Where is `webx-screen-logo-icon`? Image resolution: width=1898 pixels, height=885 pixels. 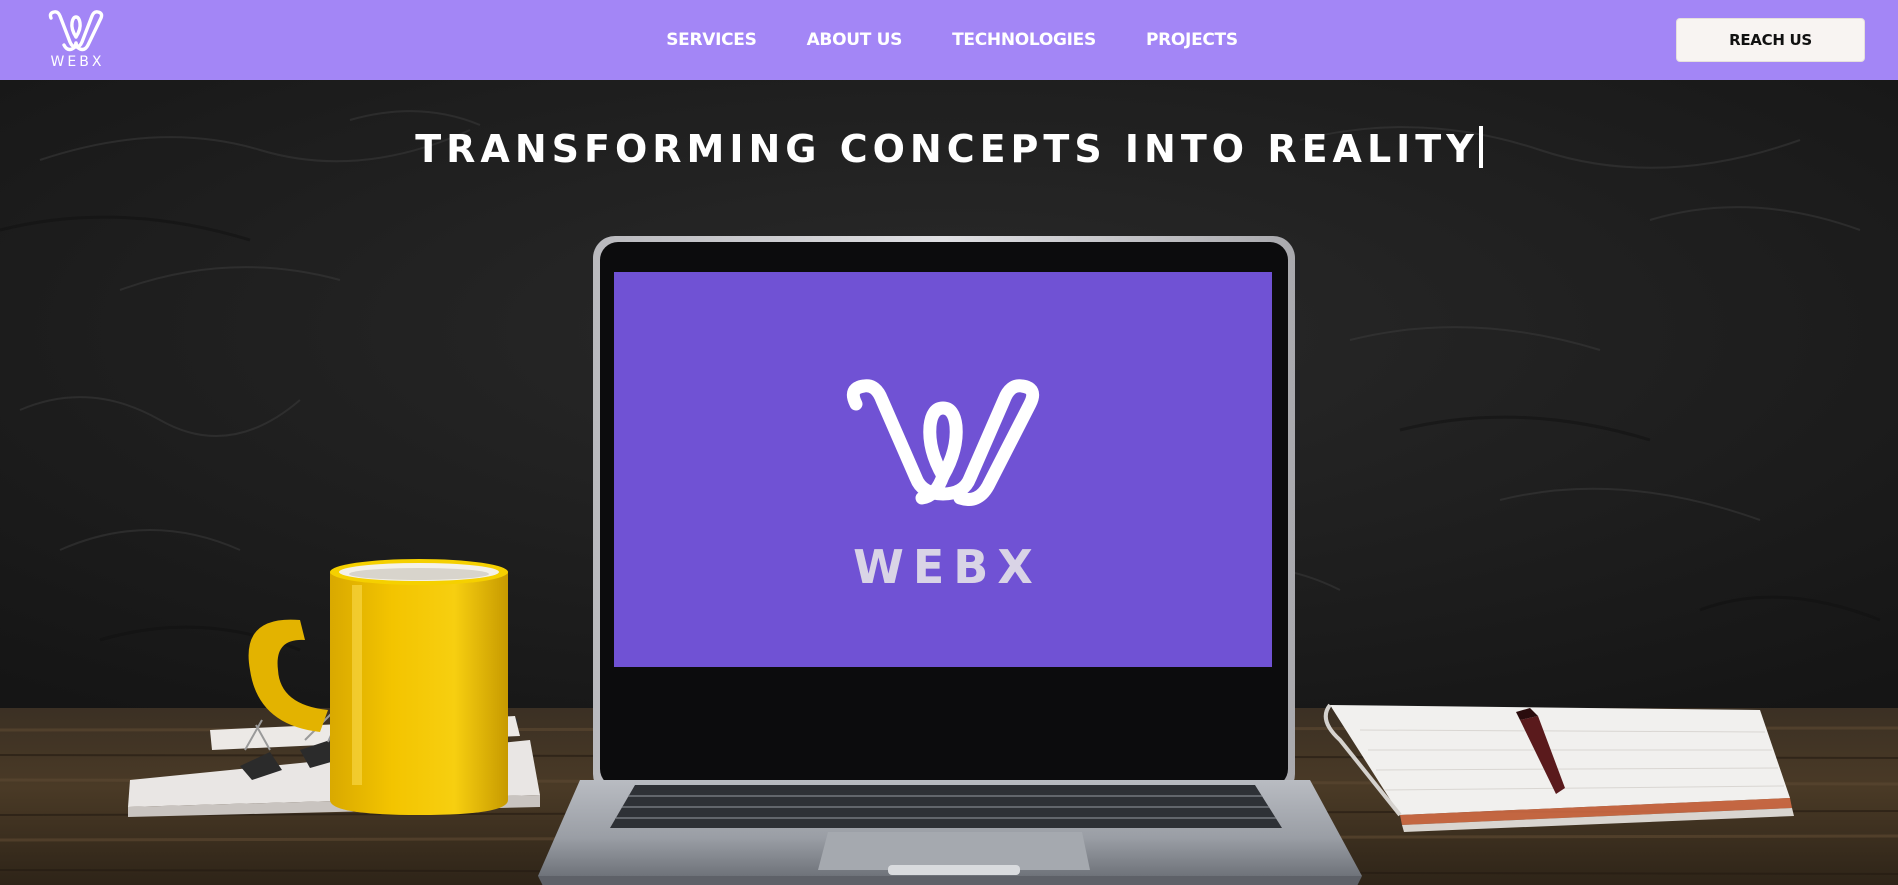
webx-screen-logo-icon is located at coordinates (943, 442).